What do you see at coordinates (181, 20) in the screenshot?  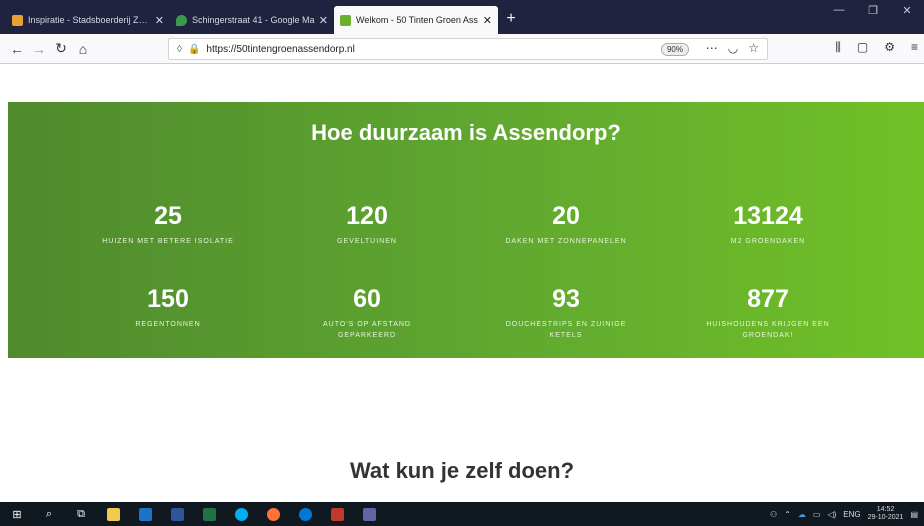 I see `maps-pin-icon` at bounding box center [181, 20].